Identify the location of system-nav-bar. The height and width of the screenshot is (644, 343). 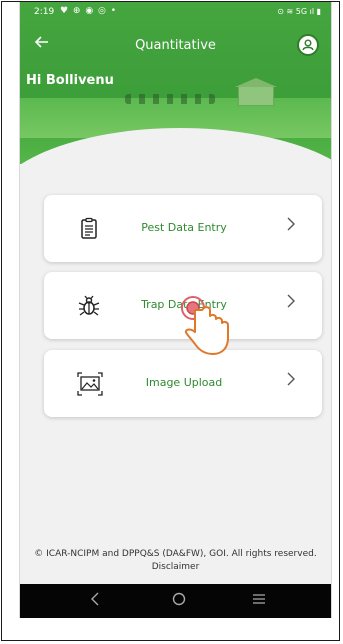
(175, 601).